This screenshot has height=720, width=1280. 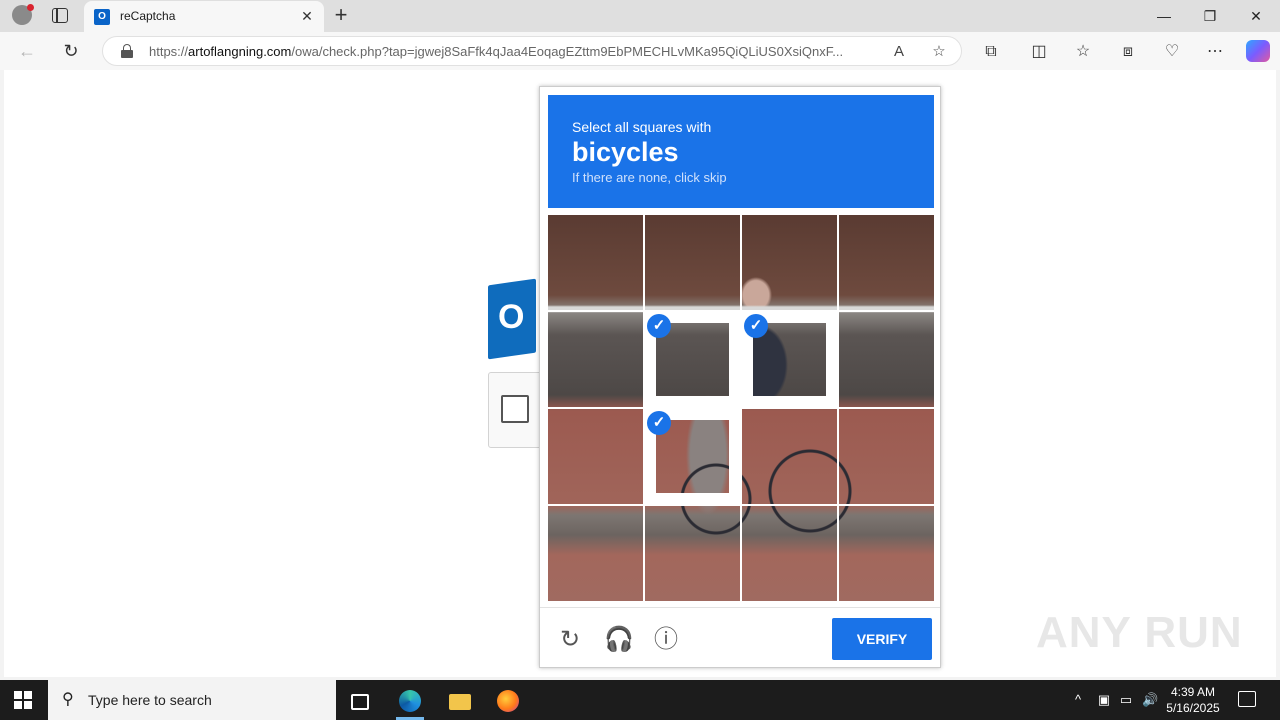 What do you see at coordinates (740, 637) in the screenshot?
I see `captcha-footer: ↻ 🎧 ⓘ VERIFY` at bounding box center [740, 637].